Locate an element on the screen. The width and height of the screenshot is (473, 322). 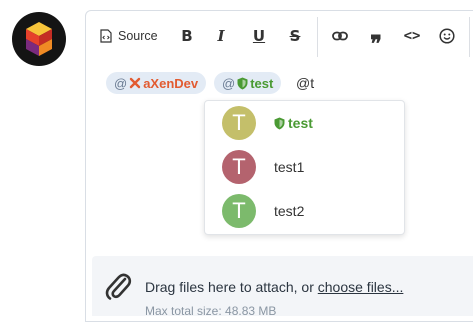
link-icon is located at coordinates (340, 36).